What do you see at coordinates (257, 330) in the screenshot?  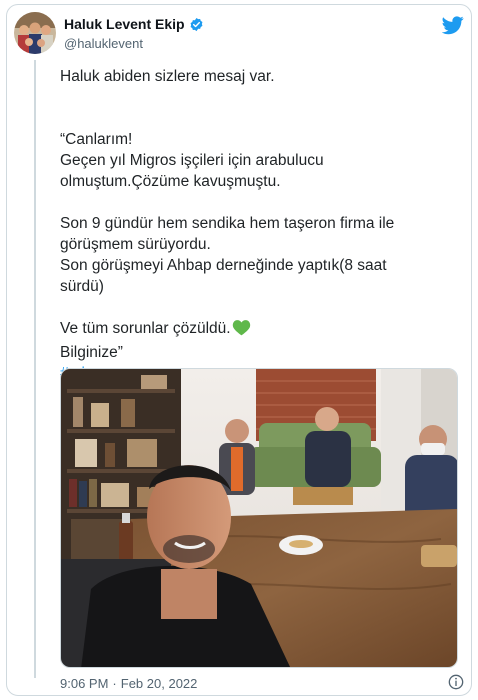 I see `tweet-line: Ve tüm sorunlar çözüldü.` at bounding box center [257, 330].